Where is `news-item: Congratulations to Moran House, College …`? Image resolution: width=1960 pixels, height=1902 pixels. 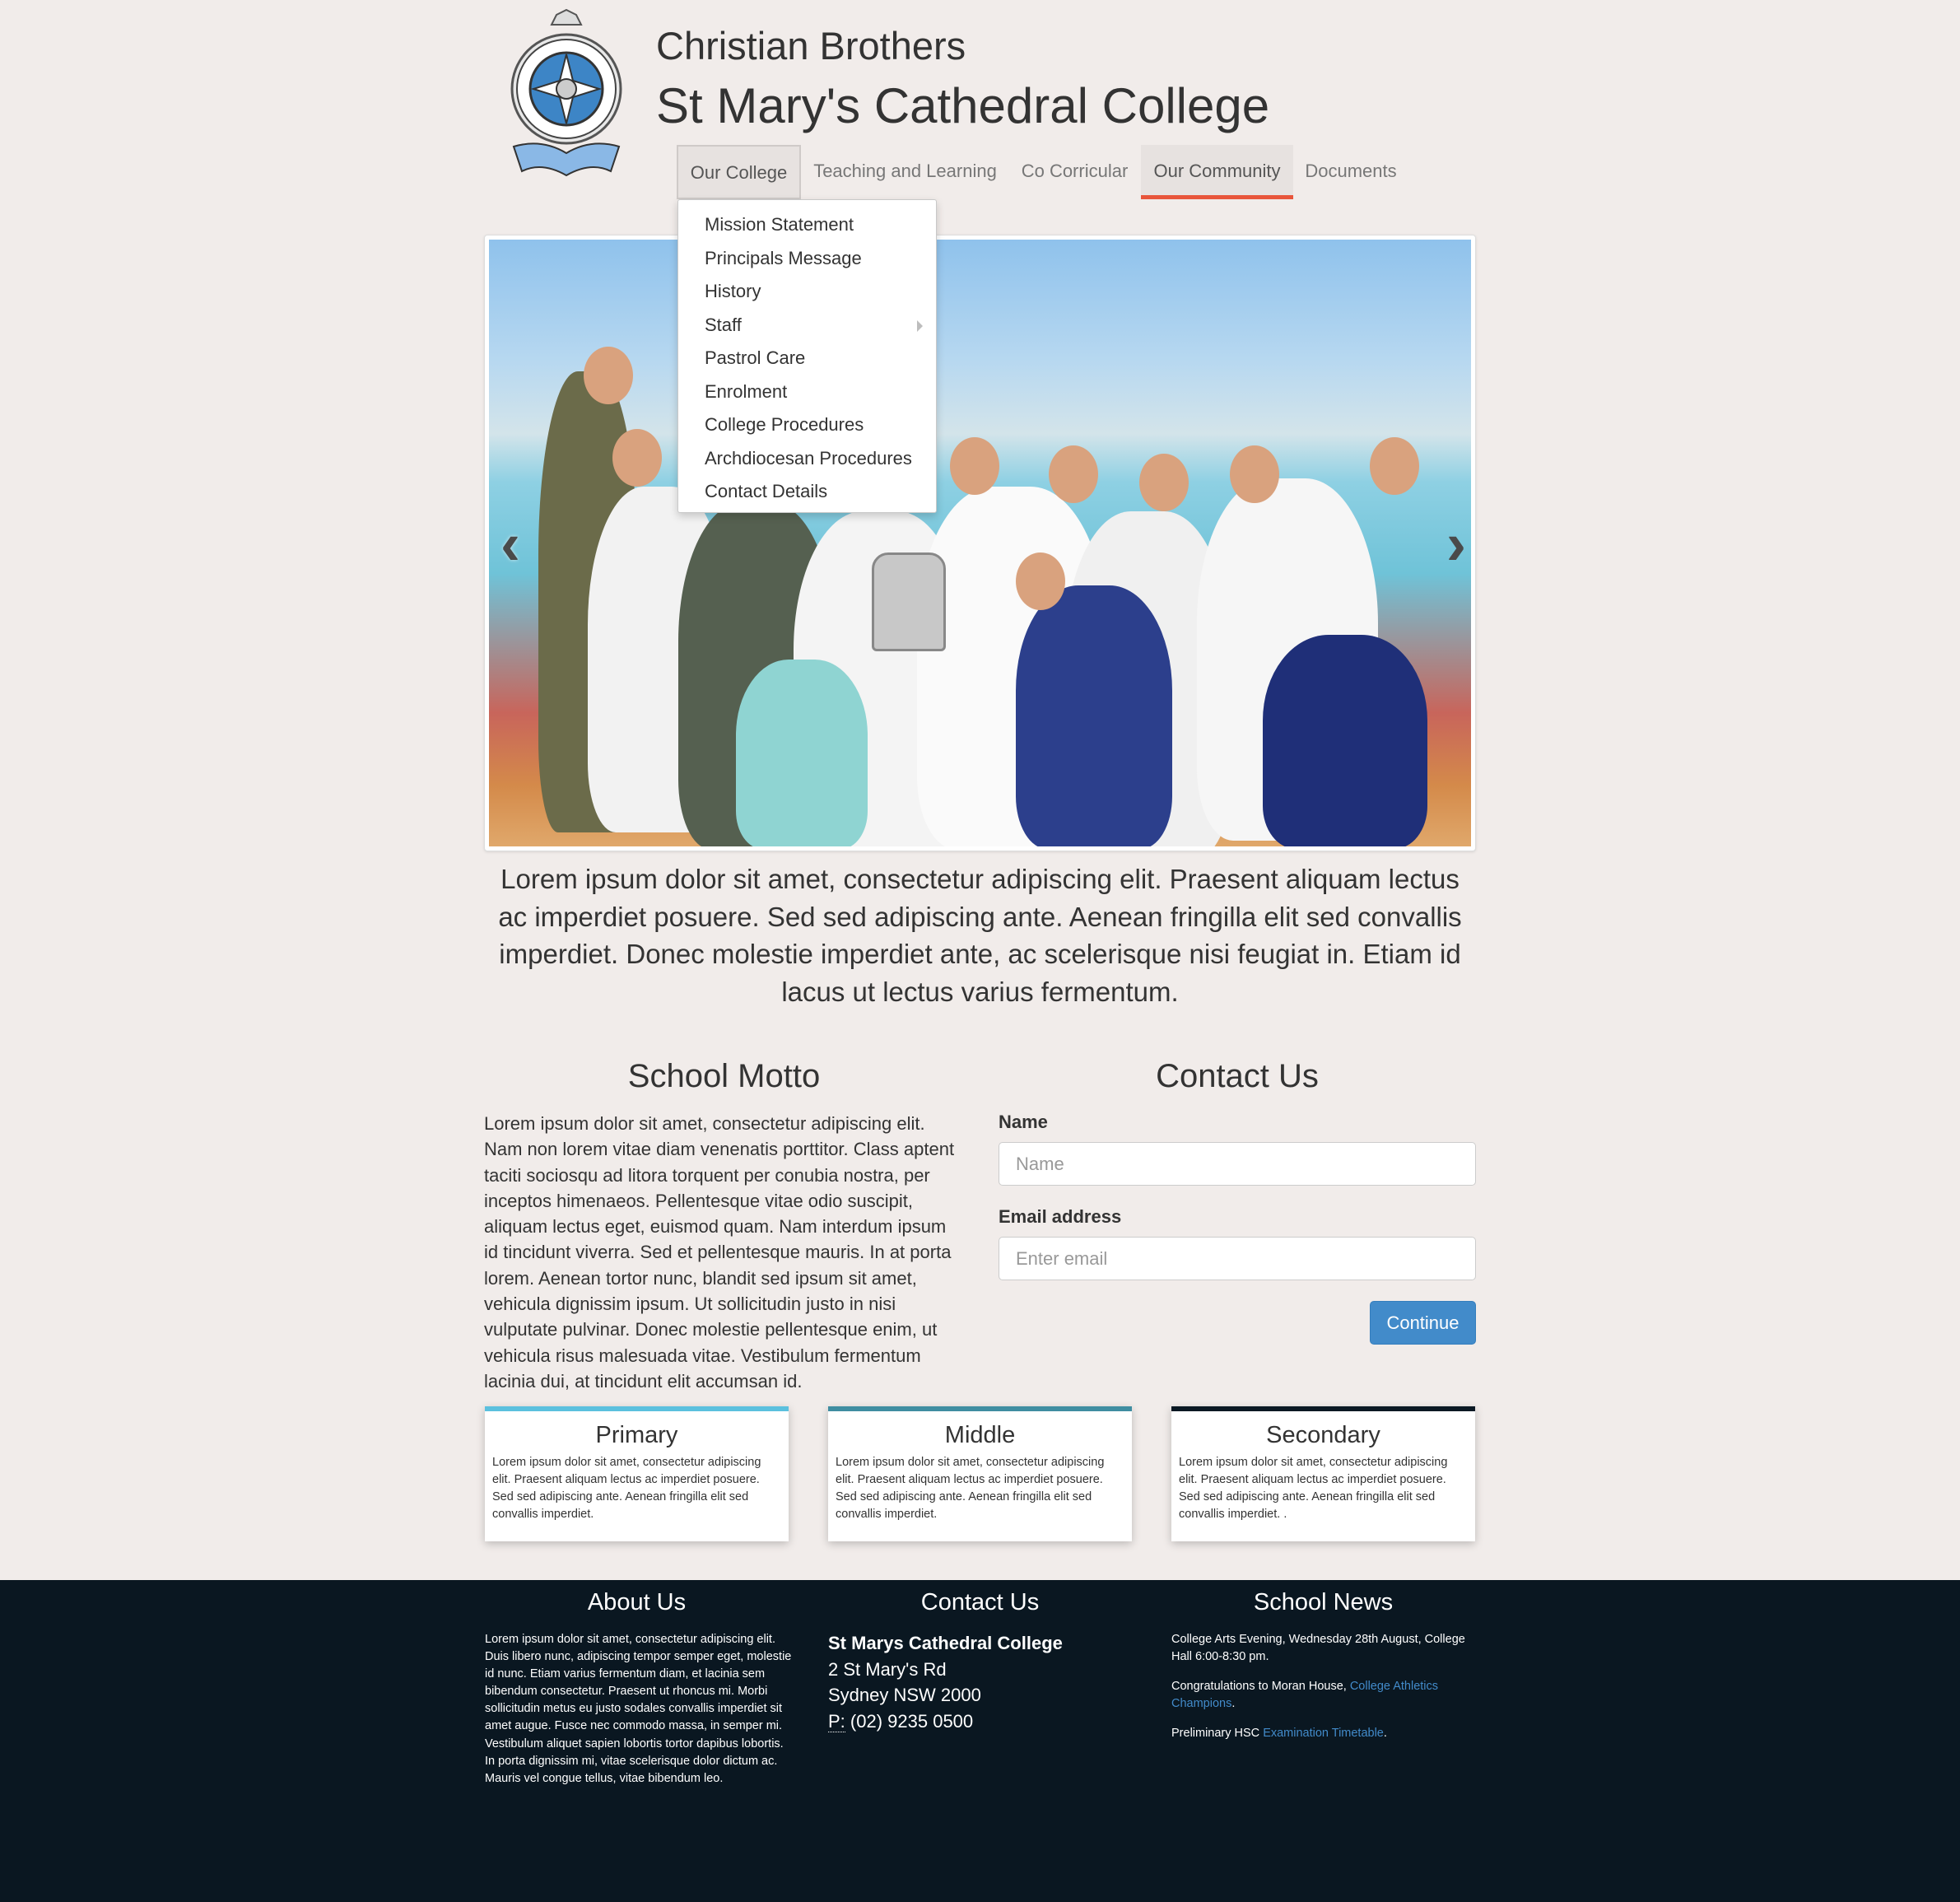
news-item: Congratulations to Moran House, College … is located at coordinates (1325, 1695).